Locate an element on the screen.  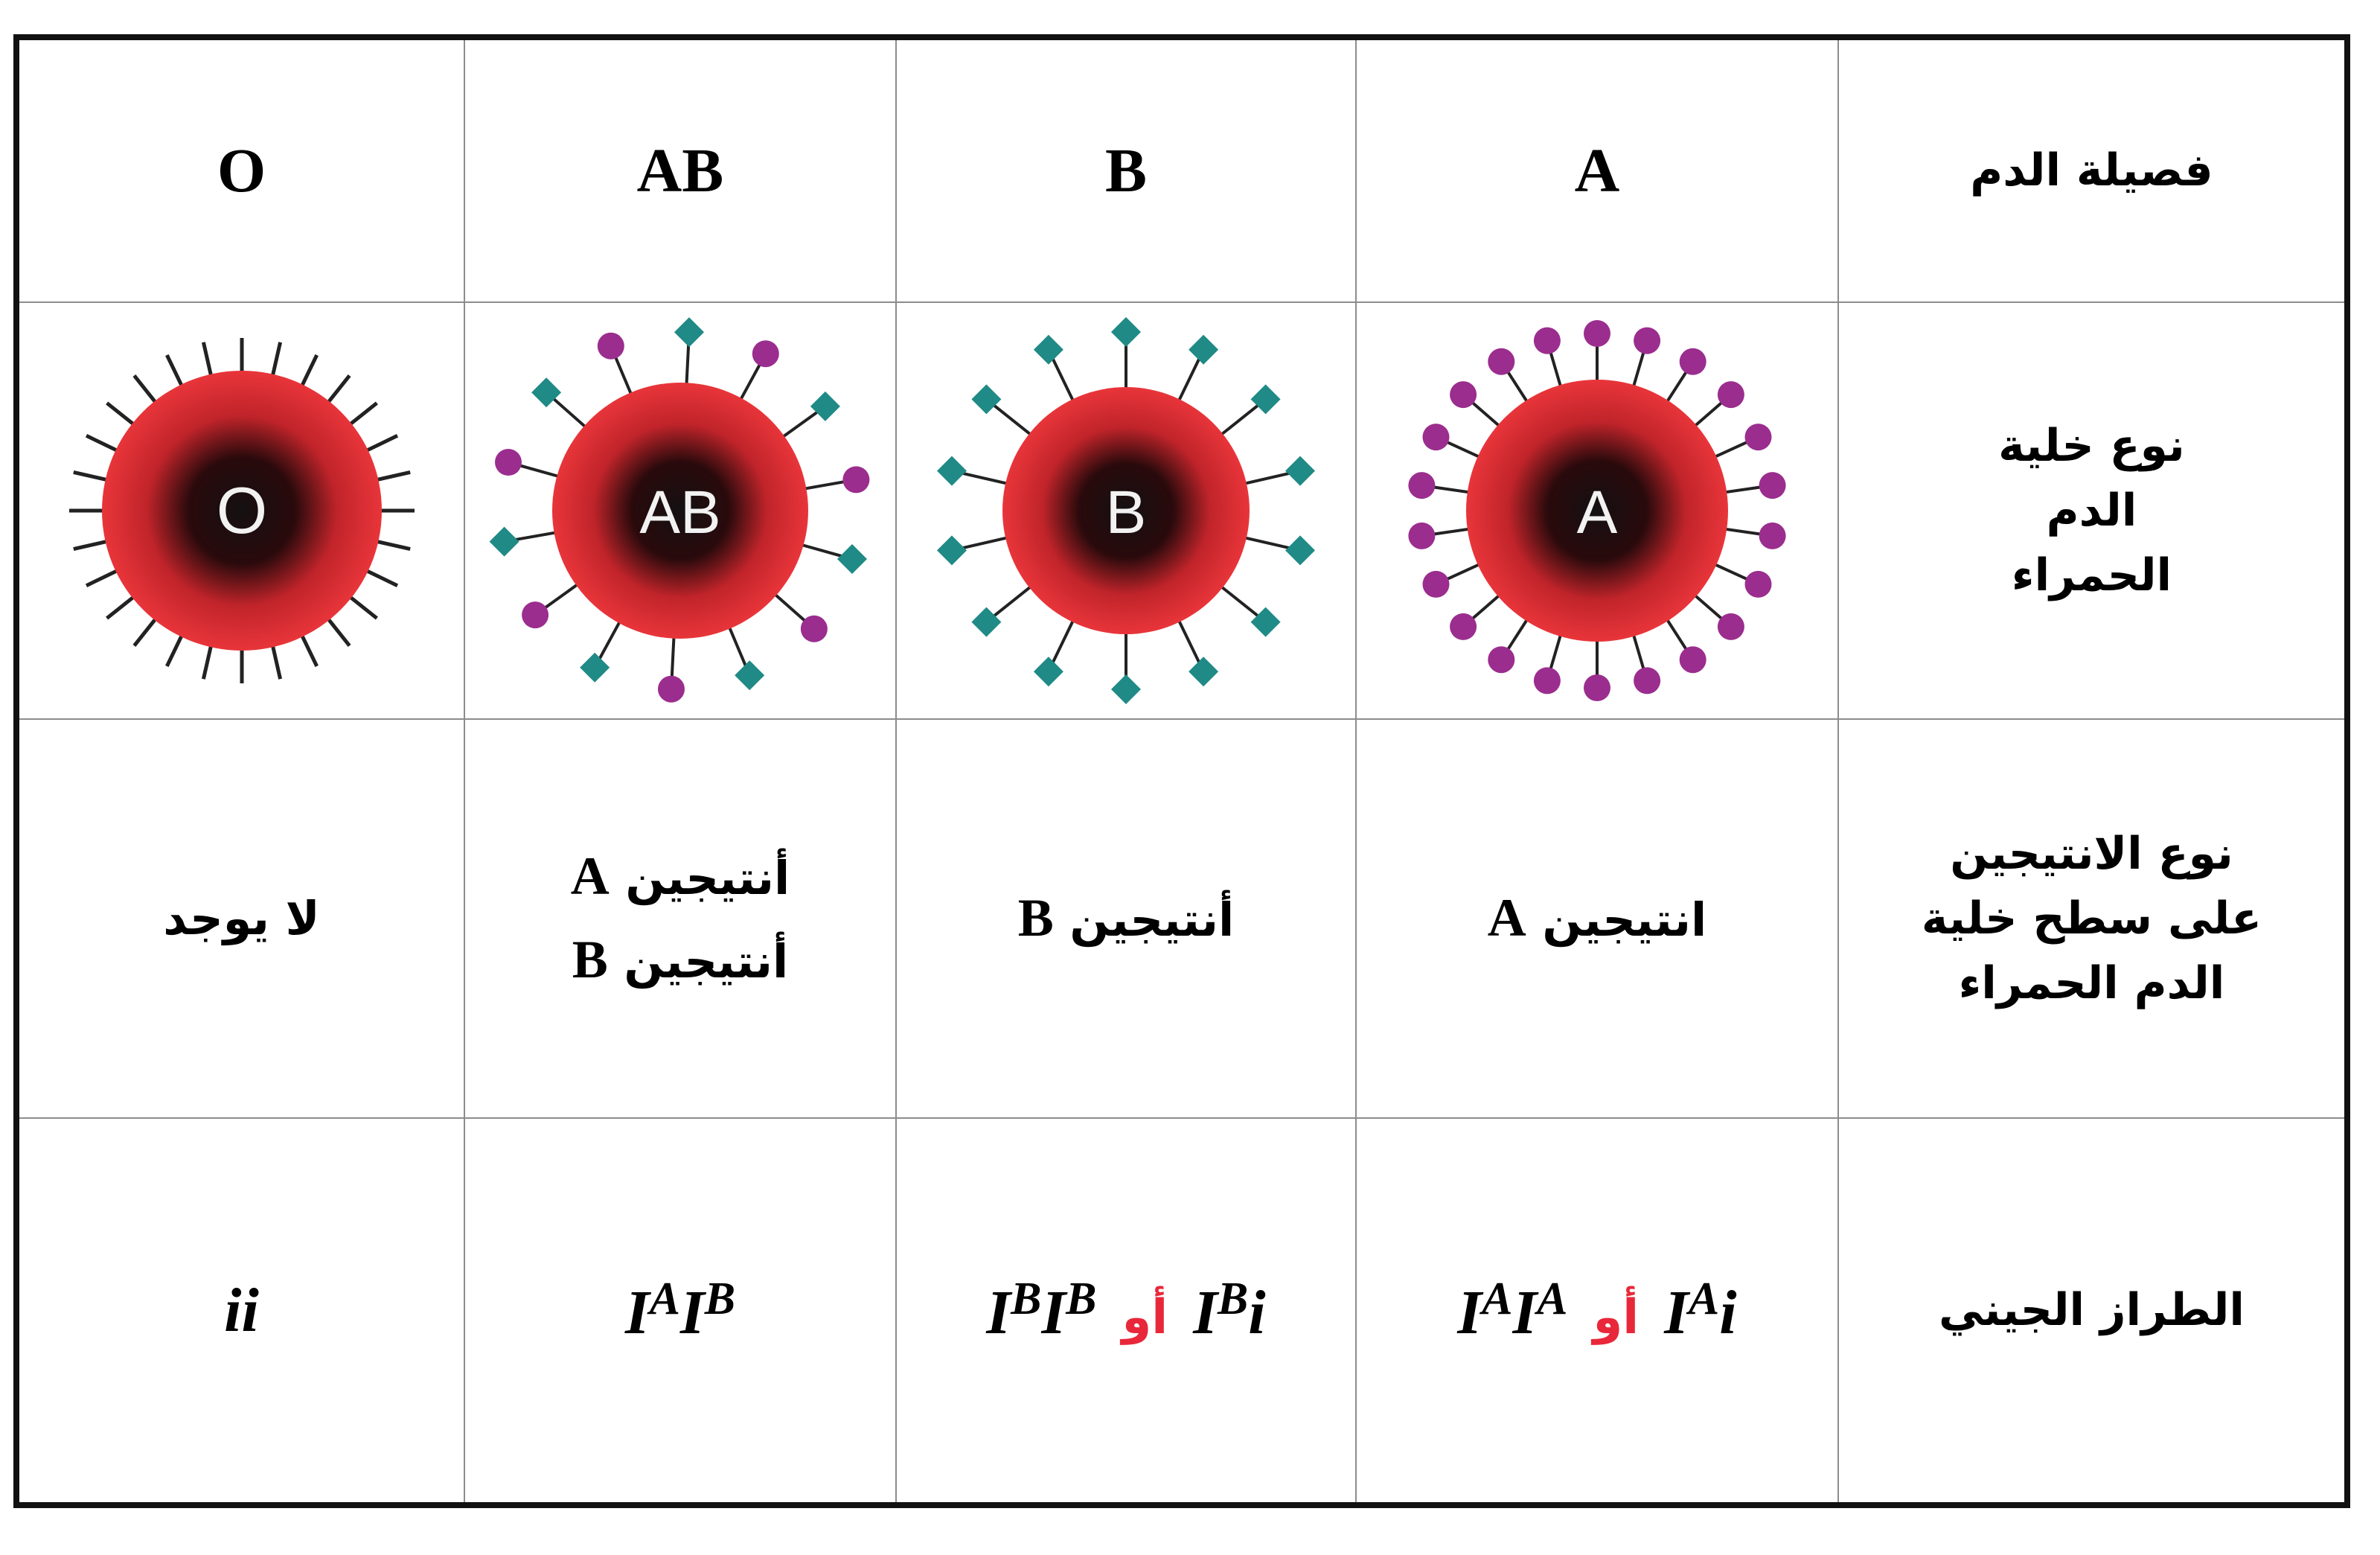
red-cell-a: A is located at coordinates (1597, 510).